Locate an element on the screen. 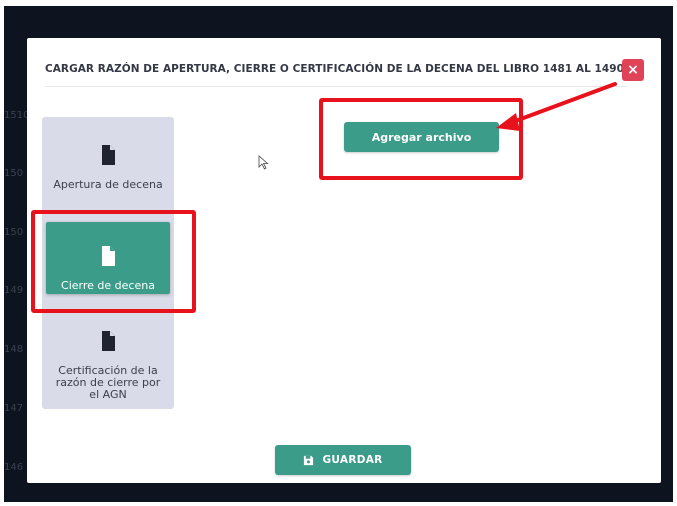  sidebar-item-apertura: Apertura de decena is located at coordinates (108, 167).